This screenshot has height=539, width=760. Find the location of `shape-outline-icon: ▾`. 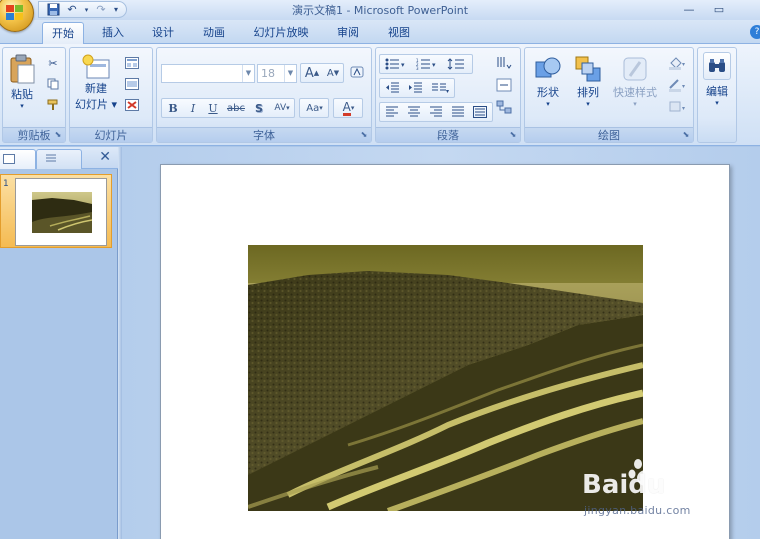

shape-outline-icon: ▾ is located at coordinates (677, 85).